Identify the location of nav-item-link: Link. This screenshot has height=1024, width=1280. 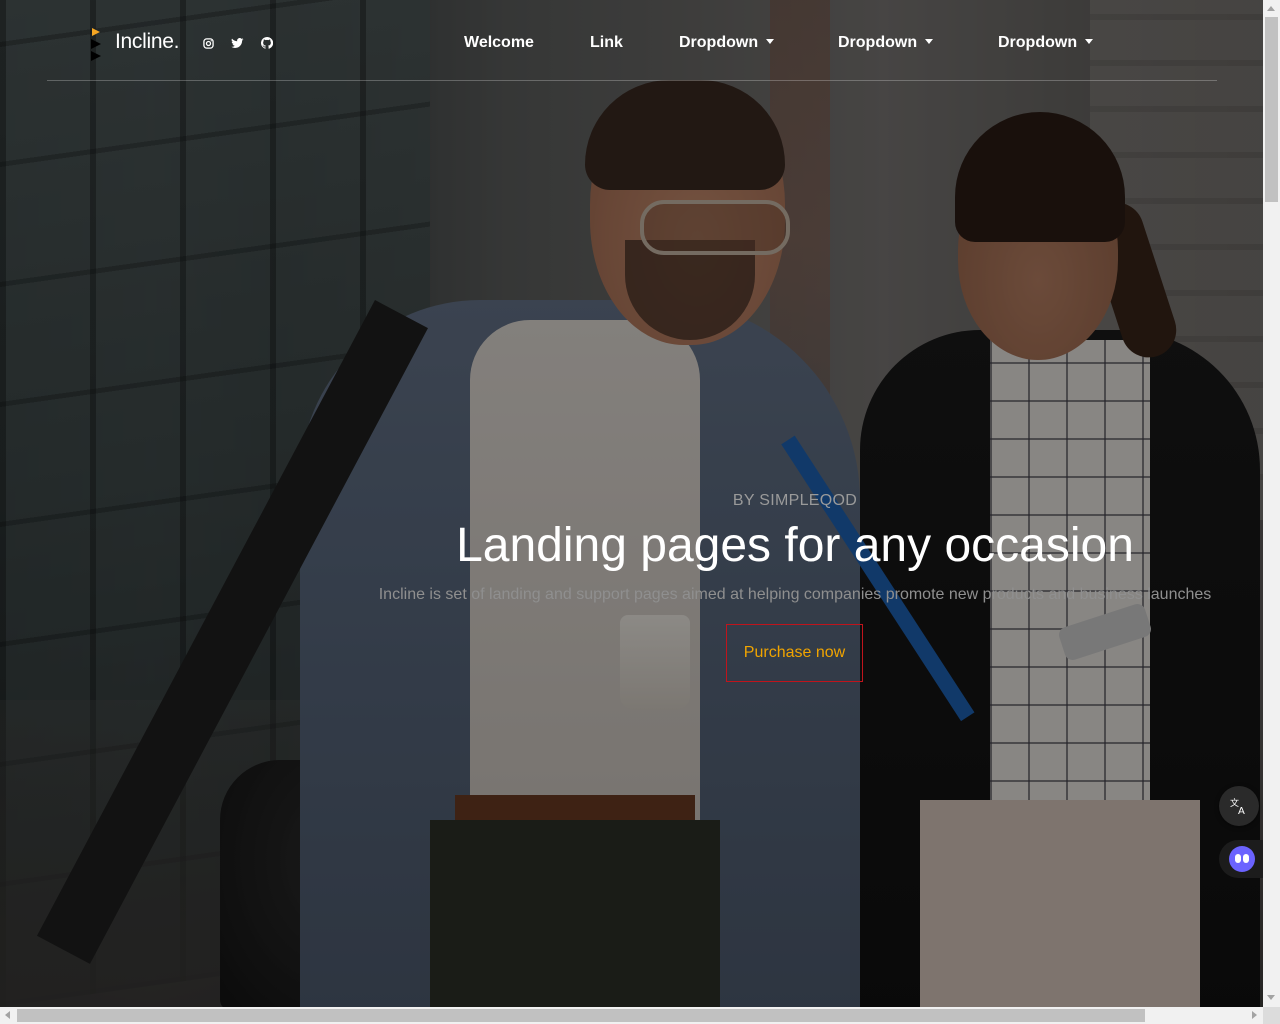
(606, 43).